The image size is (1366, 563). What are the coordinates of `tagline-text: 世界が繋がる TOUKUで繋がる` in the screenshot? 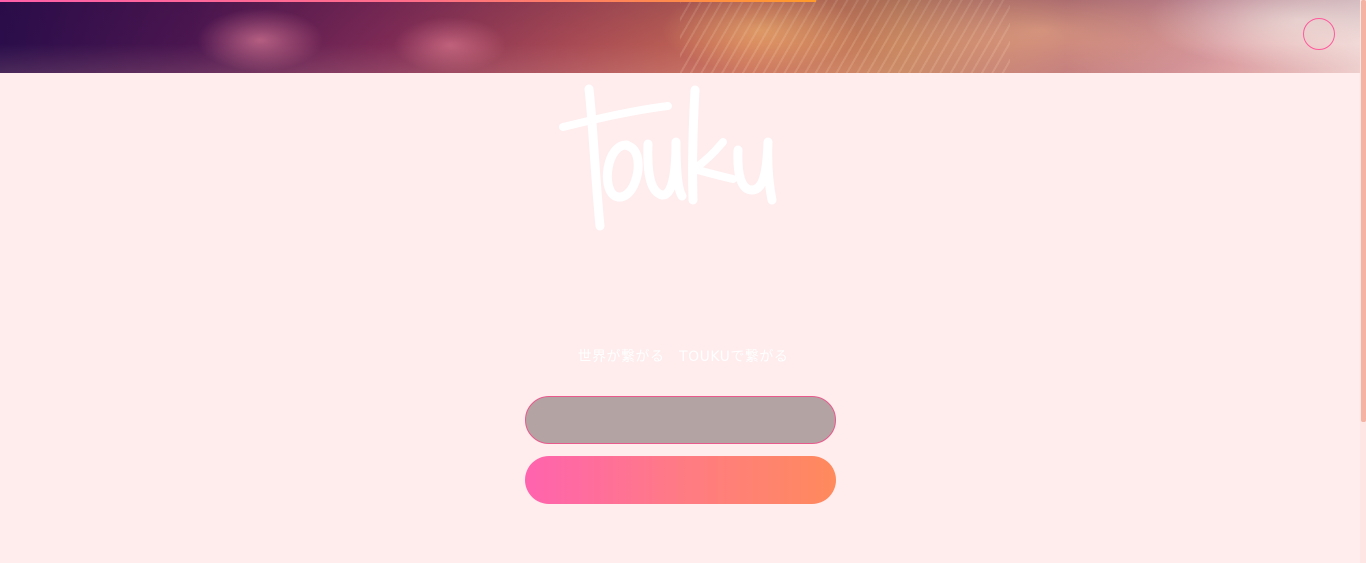 It's located at (683, 357).